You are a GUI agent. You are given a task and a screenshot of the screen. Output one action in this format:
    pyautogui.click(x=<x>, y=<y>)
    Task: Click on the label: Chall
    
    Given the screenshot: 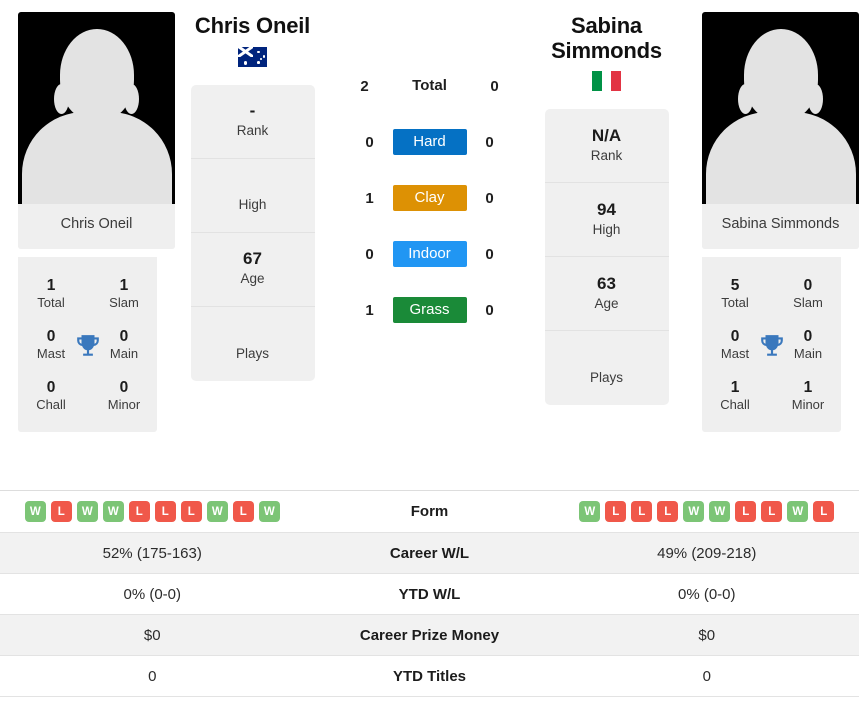 What is the action you would take?
    pyautogui.click(x=735, y=404)
    